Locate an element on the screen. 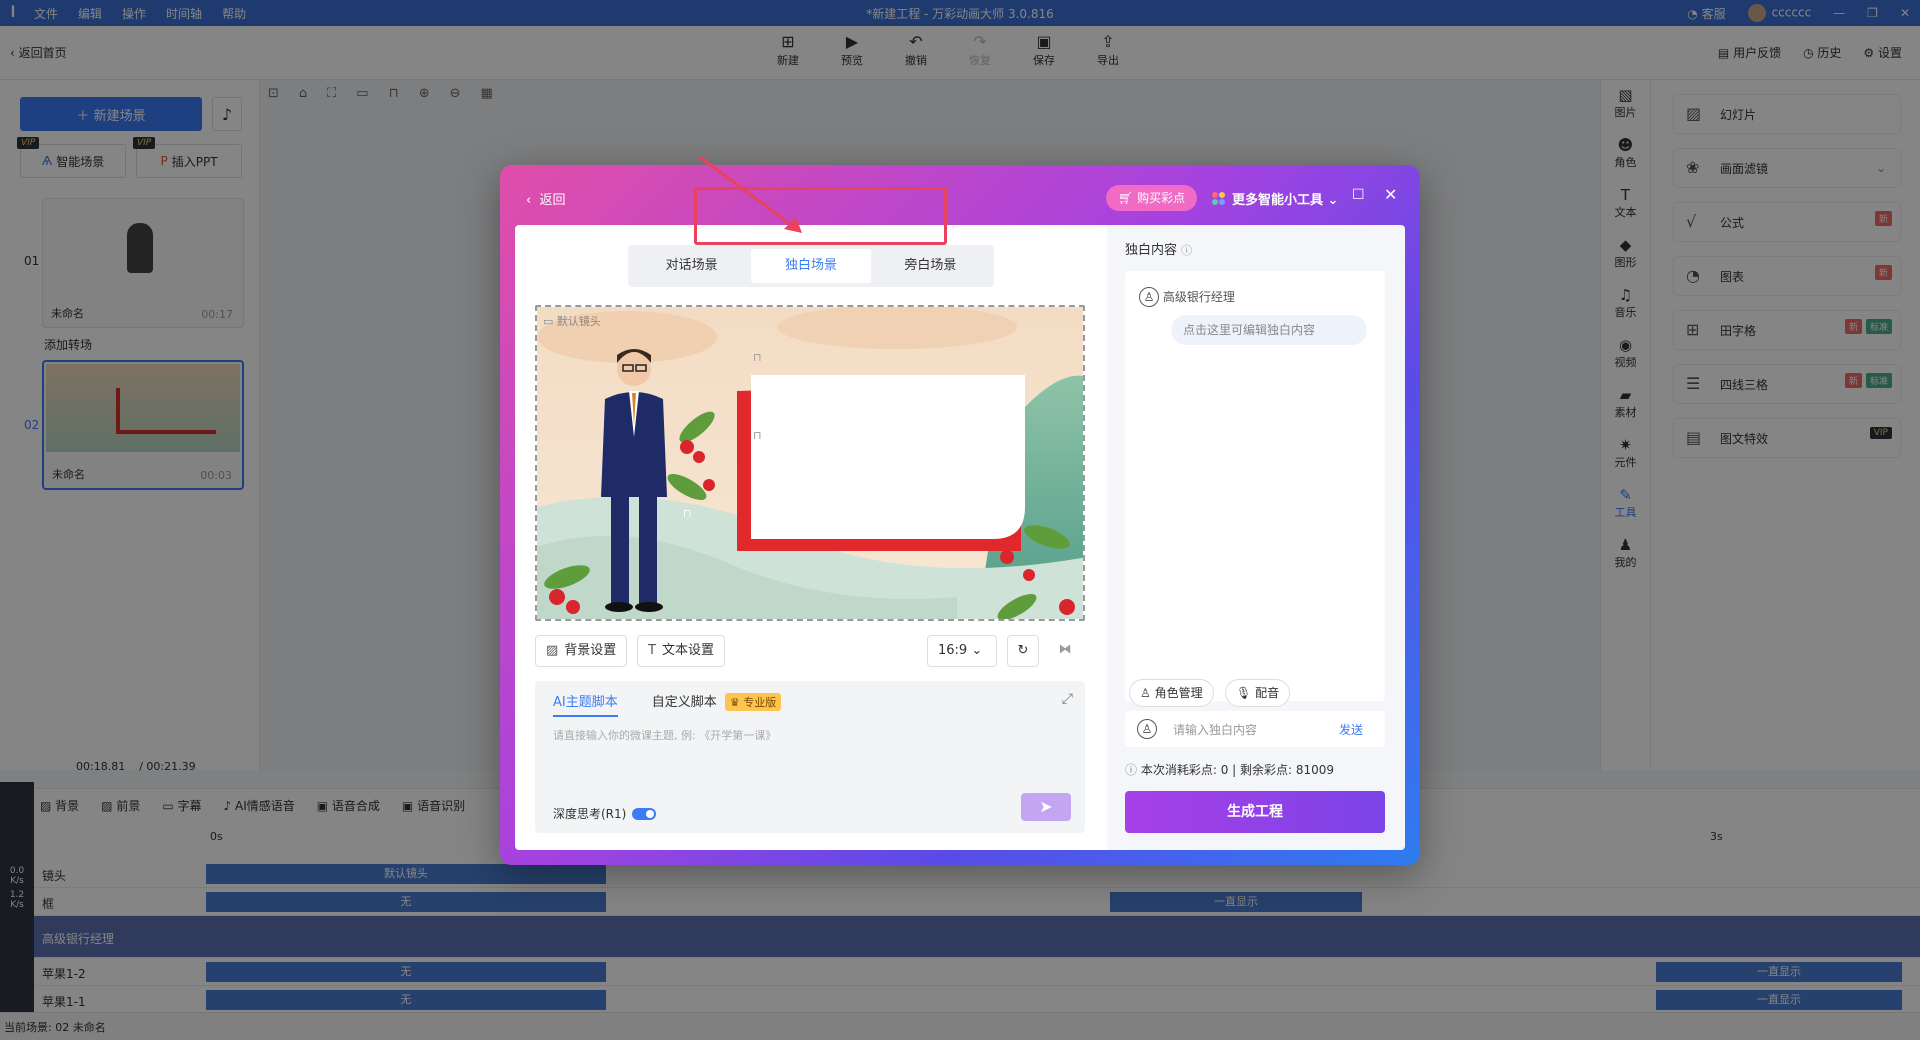 This screenshot has width=1920, height=1040. role-mgmt-label: 角色管理 is located at coordinates (1178, 693).